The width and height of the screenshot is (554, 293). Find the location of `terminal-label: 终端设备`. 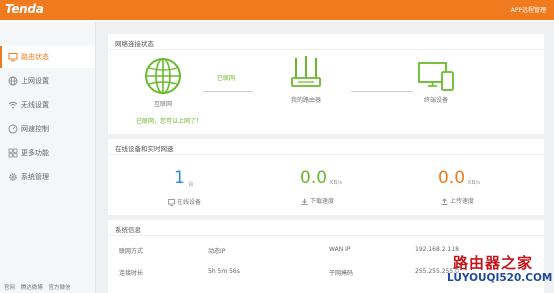

terminal-label: 终端设备 is located at coordinates (435, 100).